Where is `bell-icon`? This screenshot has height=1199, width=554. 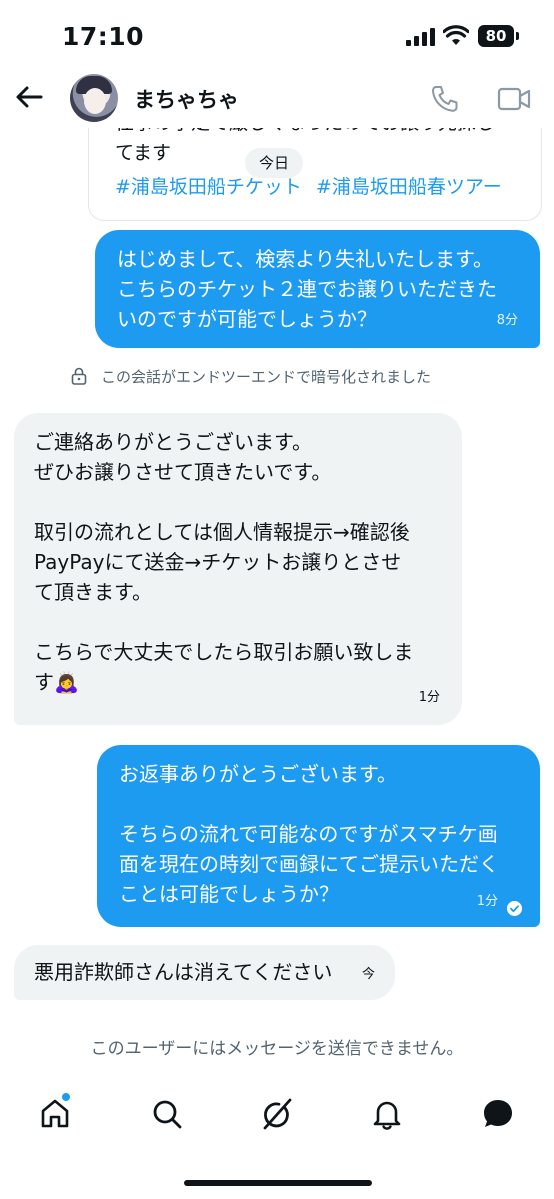
bell-icon is located at coordinates (387, 1114).